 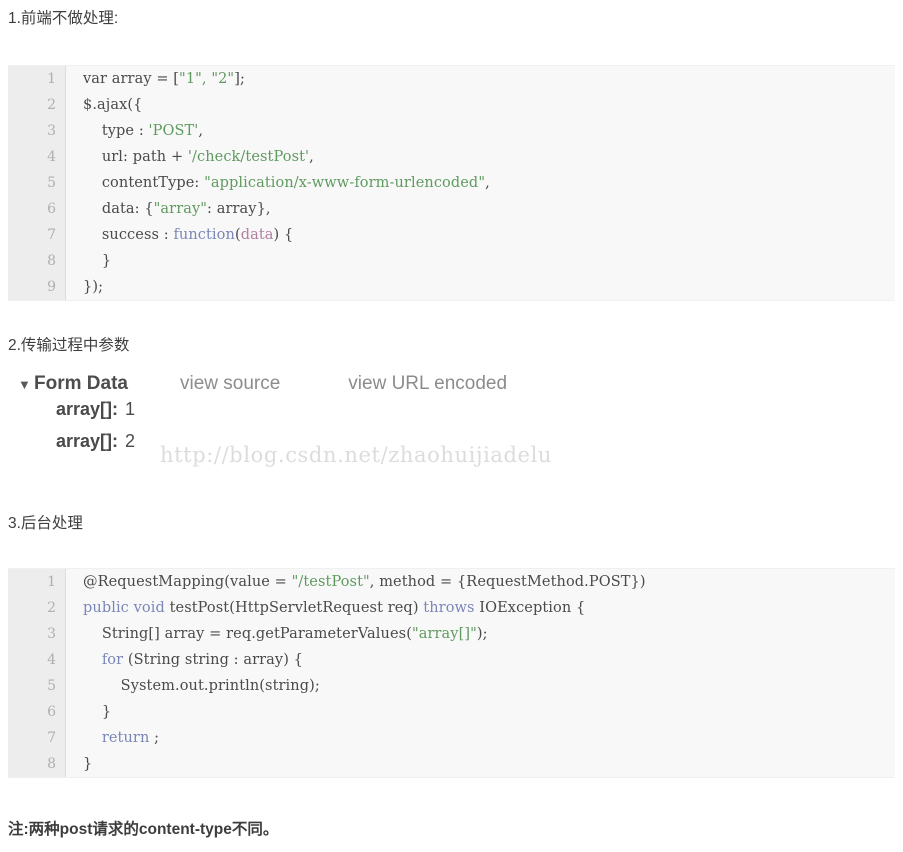 What do you see at coordinates (480, 738) in the screenshot?
I see `code-line-text: return ;` at bounding box center [480, 738].